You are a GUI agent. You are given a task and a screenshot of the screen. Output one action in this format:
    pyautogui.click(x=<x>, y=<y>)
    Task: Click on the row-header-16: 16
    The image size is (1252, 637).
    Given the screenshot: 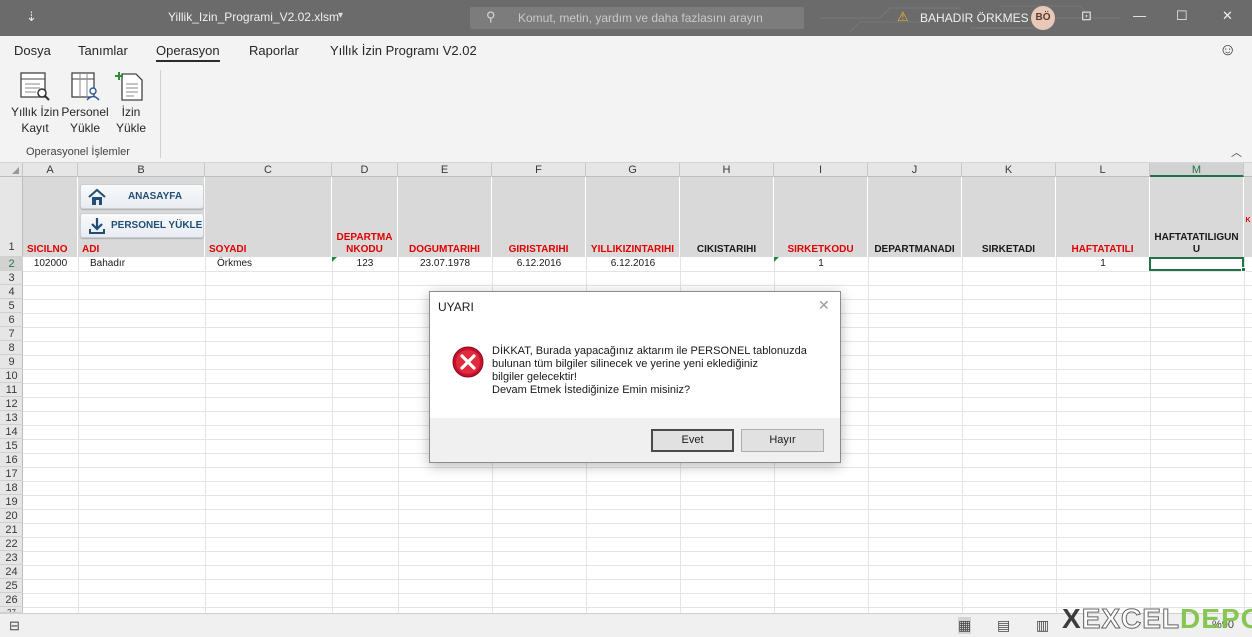 What is the action you would take?
    pyautogui.click(x=11, y=460)
    